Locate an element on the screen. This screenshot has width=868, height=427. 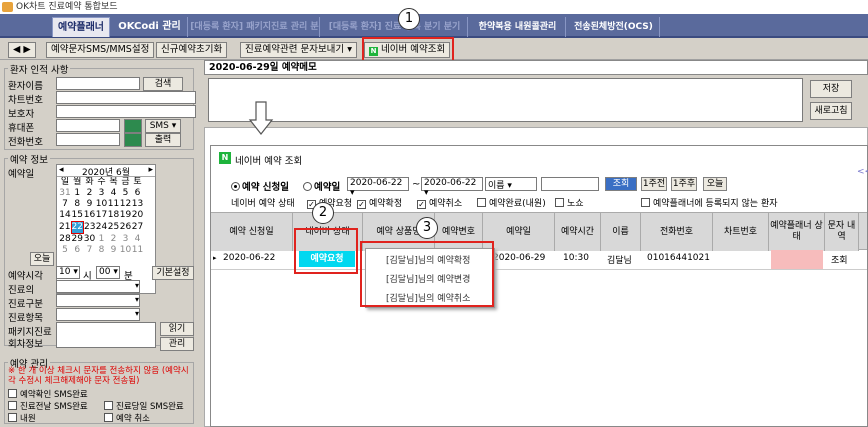
sms-dropdown: SMS ▾ is located at coordinates (163, 126).